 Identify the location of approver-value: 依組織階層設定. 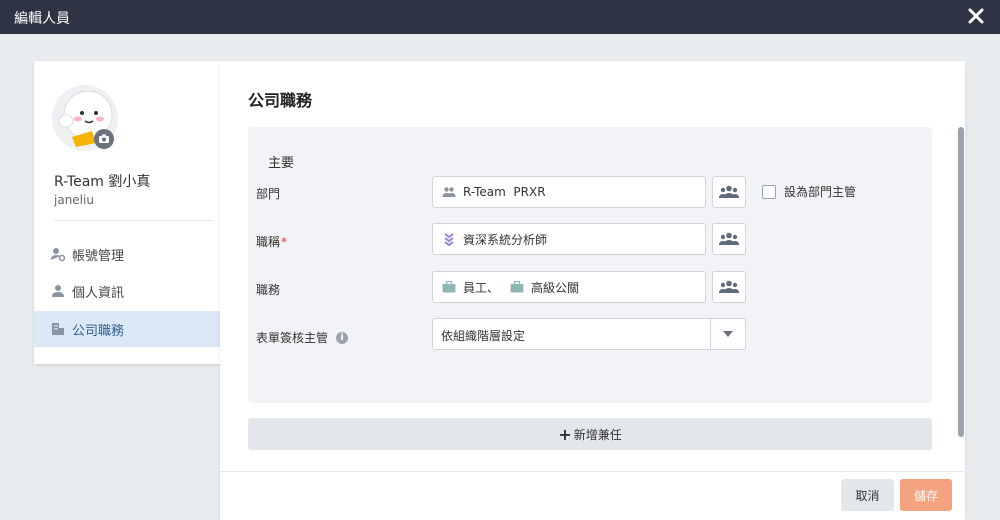
(483, 336).